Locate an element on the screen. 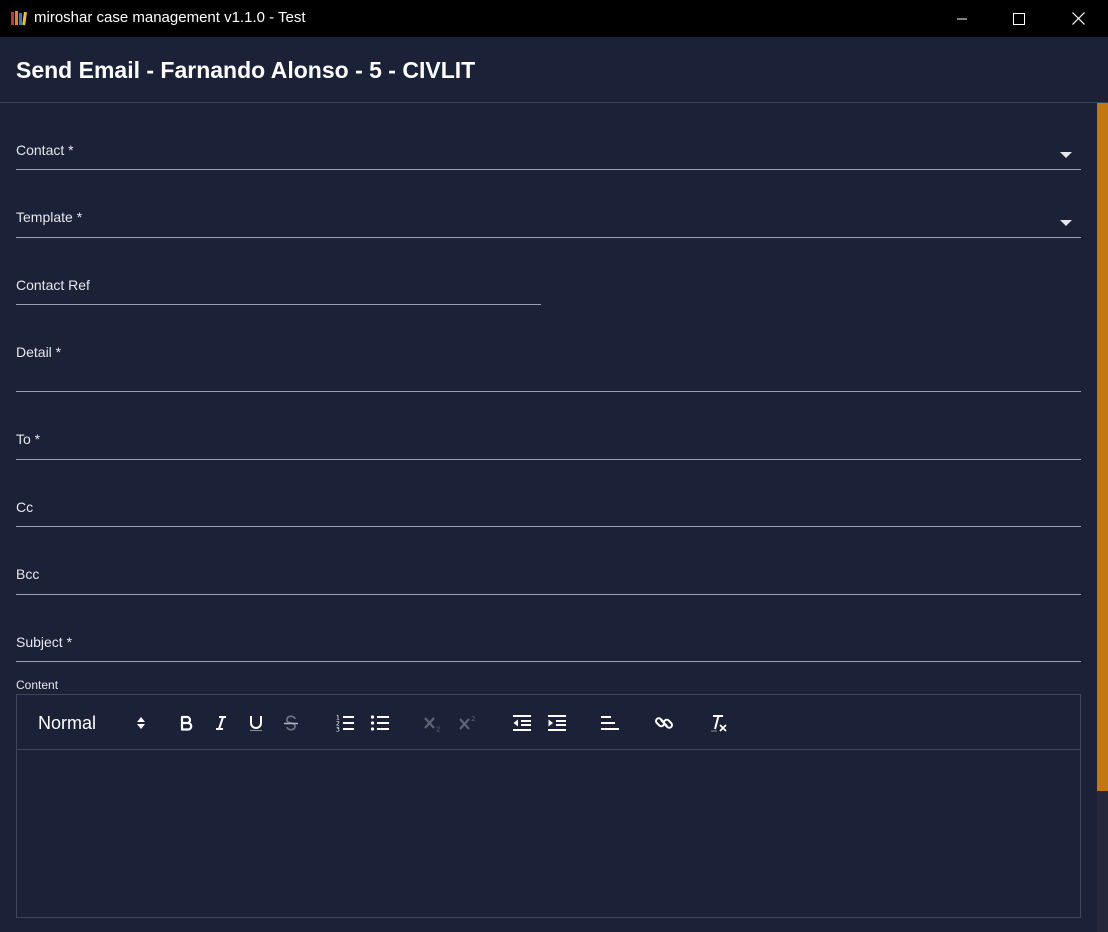 The image size is (1108, 932). strikethrough-button is located at coordinates (291, 723).